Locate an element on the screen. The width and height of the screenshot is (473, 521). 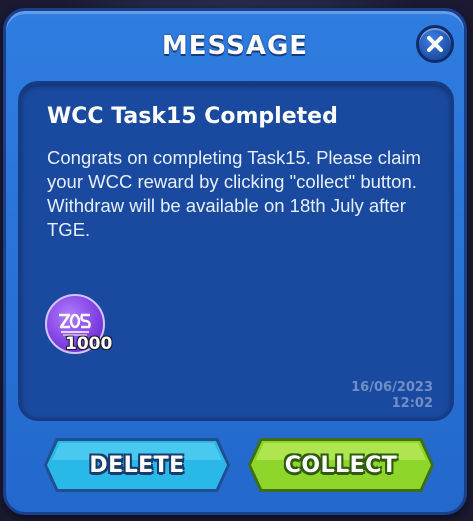
close-icon is located at coordinates (435, 44).